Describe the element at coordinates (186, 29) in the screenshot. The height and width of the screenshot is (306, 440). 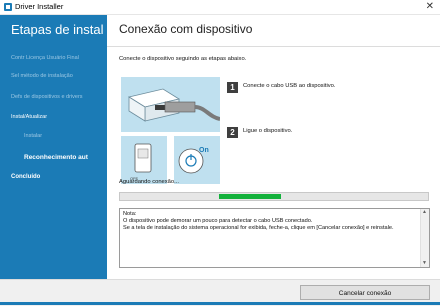
I see `page-title: Conexão com dispositivo` at that location.